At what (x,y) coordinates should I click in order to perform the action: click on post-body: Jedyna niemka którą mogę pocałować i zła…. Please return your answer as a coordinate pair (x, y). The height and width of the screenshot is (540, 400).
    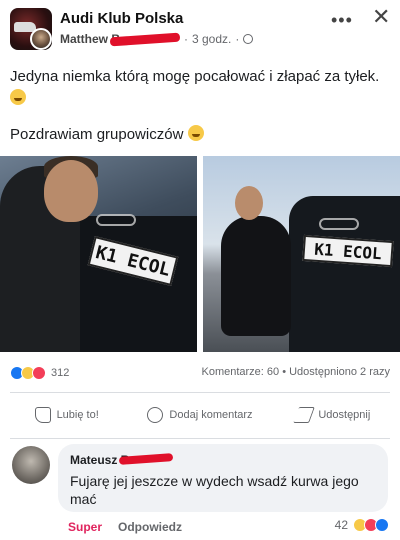
    Looking at the image, I should click on (195, 76).